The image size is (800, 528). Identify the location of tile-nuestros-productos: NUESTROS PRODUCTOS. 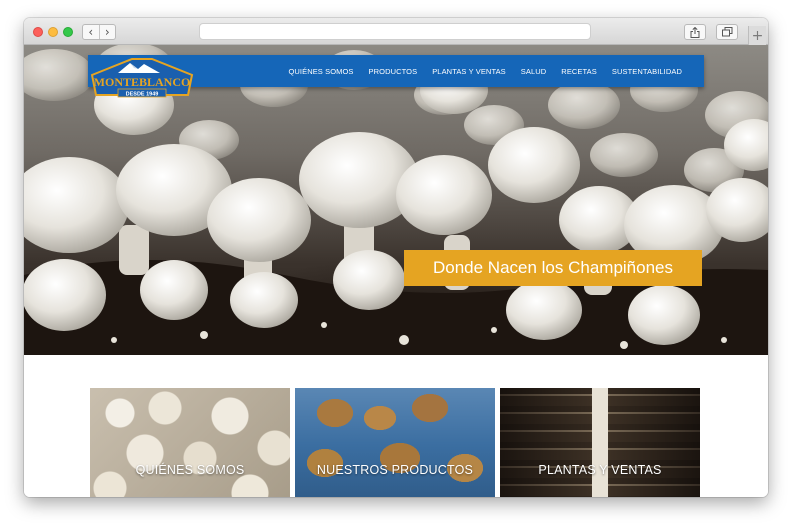
(395, 442).